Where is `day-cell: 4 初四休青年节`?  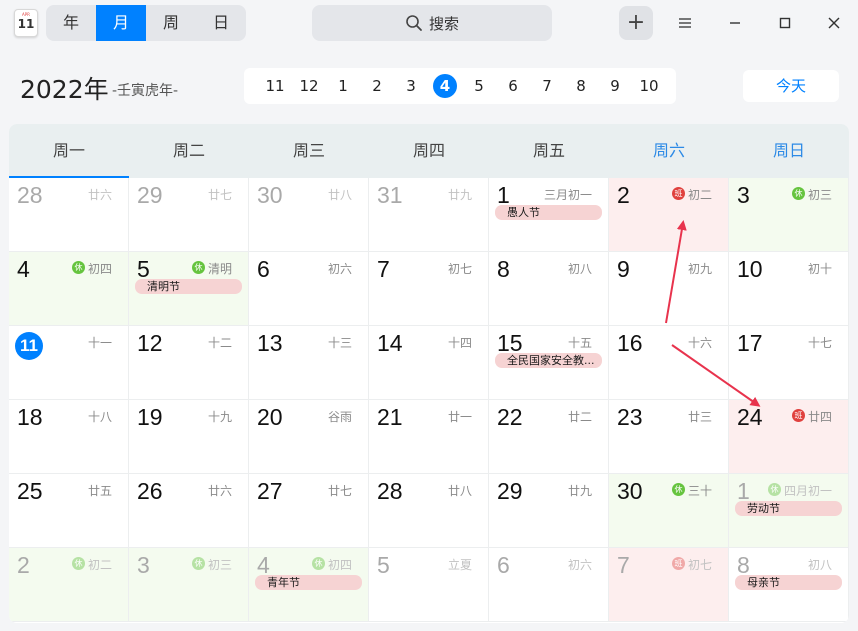
day-cell: 4 初四休青年节 is located at coordinates (309, 585).